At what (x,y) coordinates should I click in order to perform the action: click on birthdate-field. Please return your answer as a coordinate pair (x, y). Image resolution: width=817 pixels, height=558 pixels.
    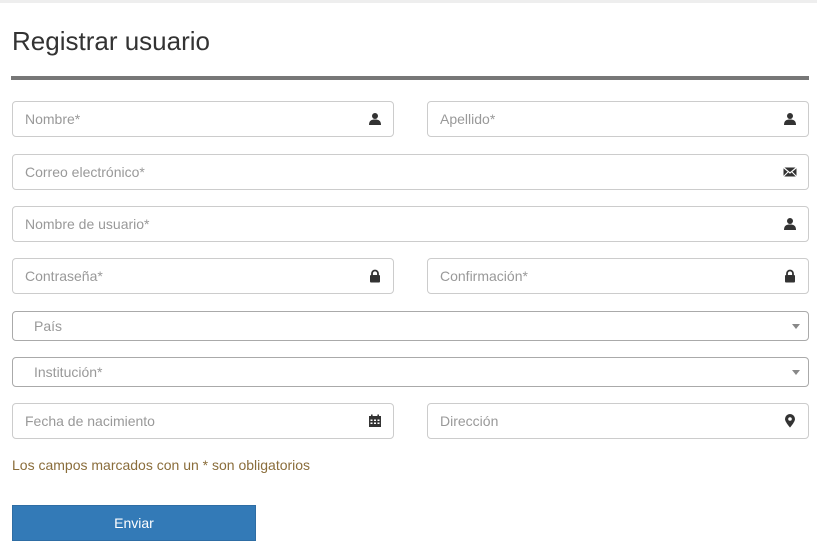
    Looking at the image, I should click on (203, 421).